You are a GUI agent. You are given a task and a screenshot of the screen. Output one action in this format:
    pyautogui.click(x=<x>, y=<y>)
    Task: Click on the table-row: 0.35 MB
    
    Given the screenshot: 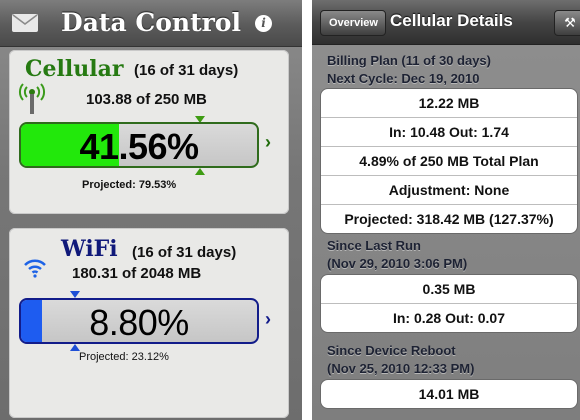 What is the action you would take?
    pyautogui.click(x=449, y=289)
    